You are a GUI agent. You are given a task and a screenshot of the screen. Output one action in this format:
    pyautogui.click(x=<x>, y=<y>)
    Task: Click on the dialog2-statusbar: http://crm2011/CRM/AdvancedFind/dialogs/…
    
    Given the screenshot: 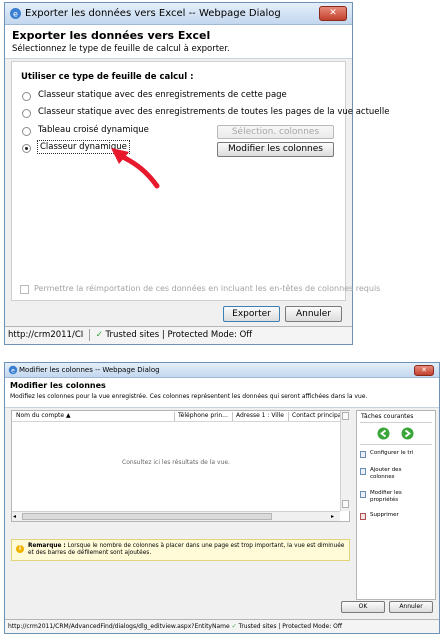 What is the action you would take?
    pyautogui.click(x=222, y=626)
    